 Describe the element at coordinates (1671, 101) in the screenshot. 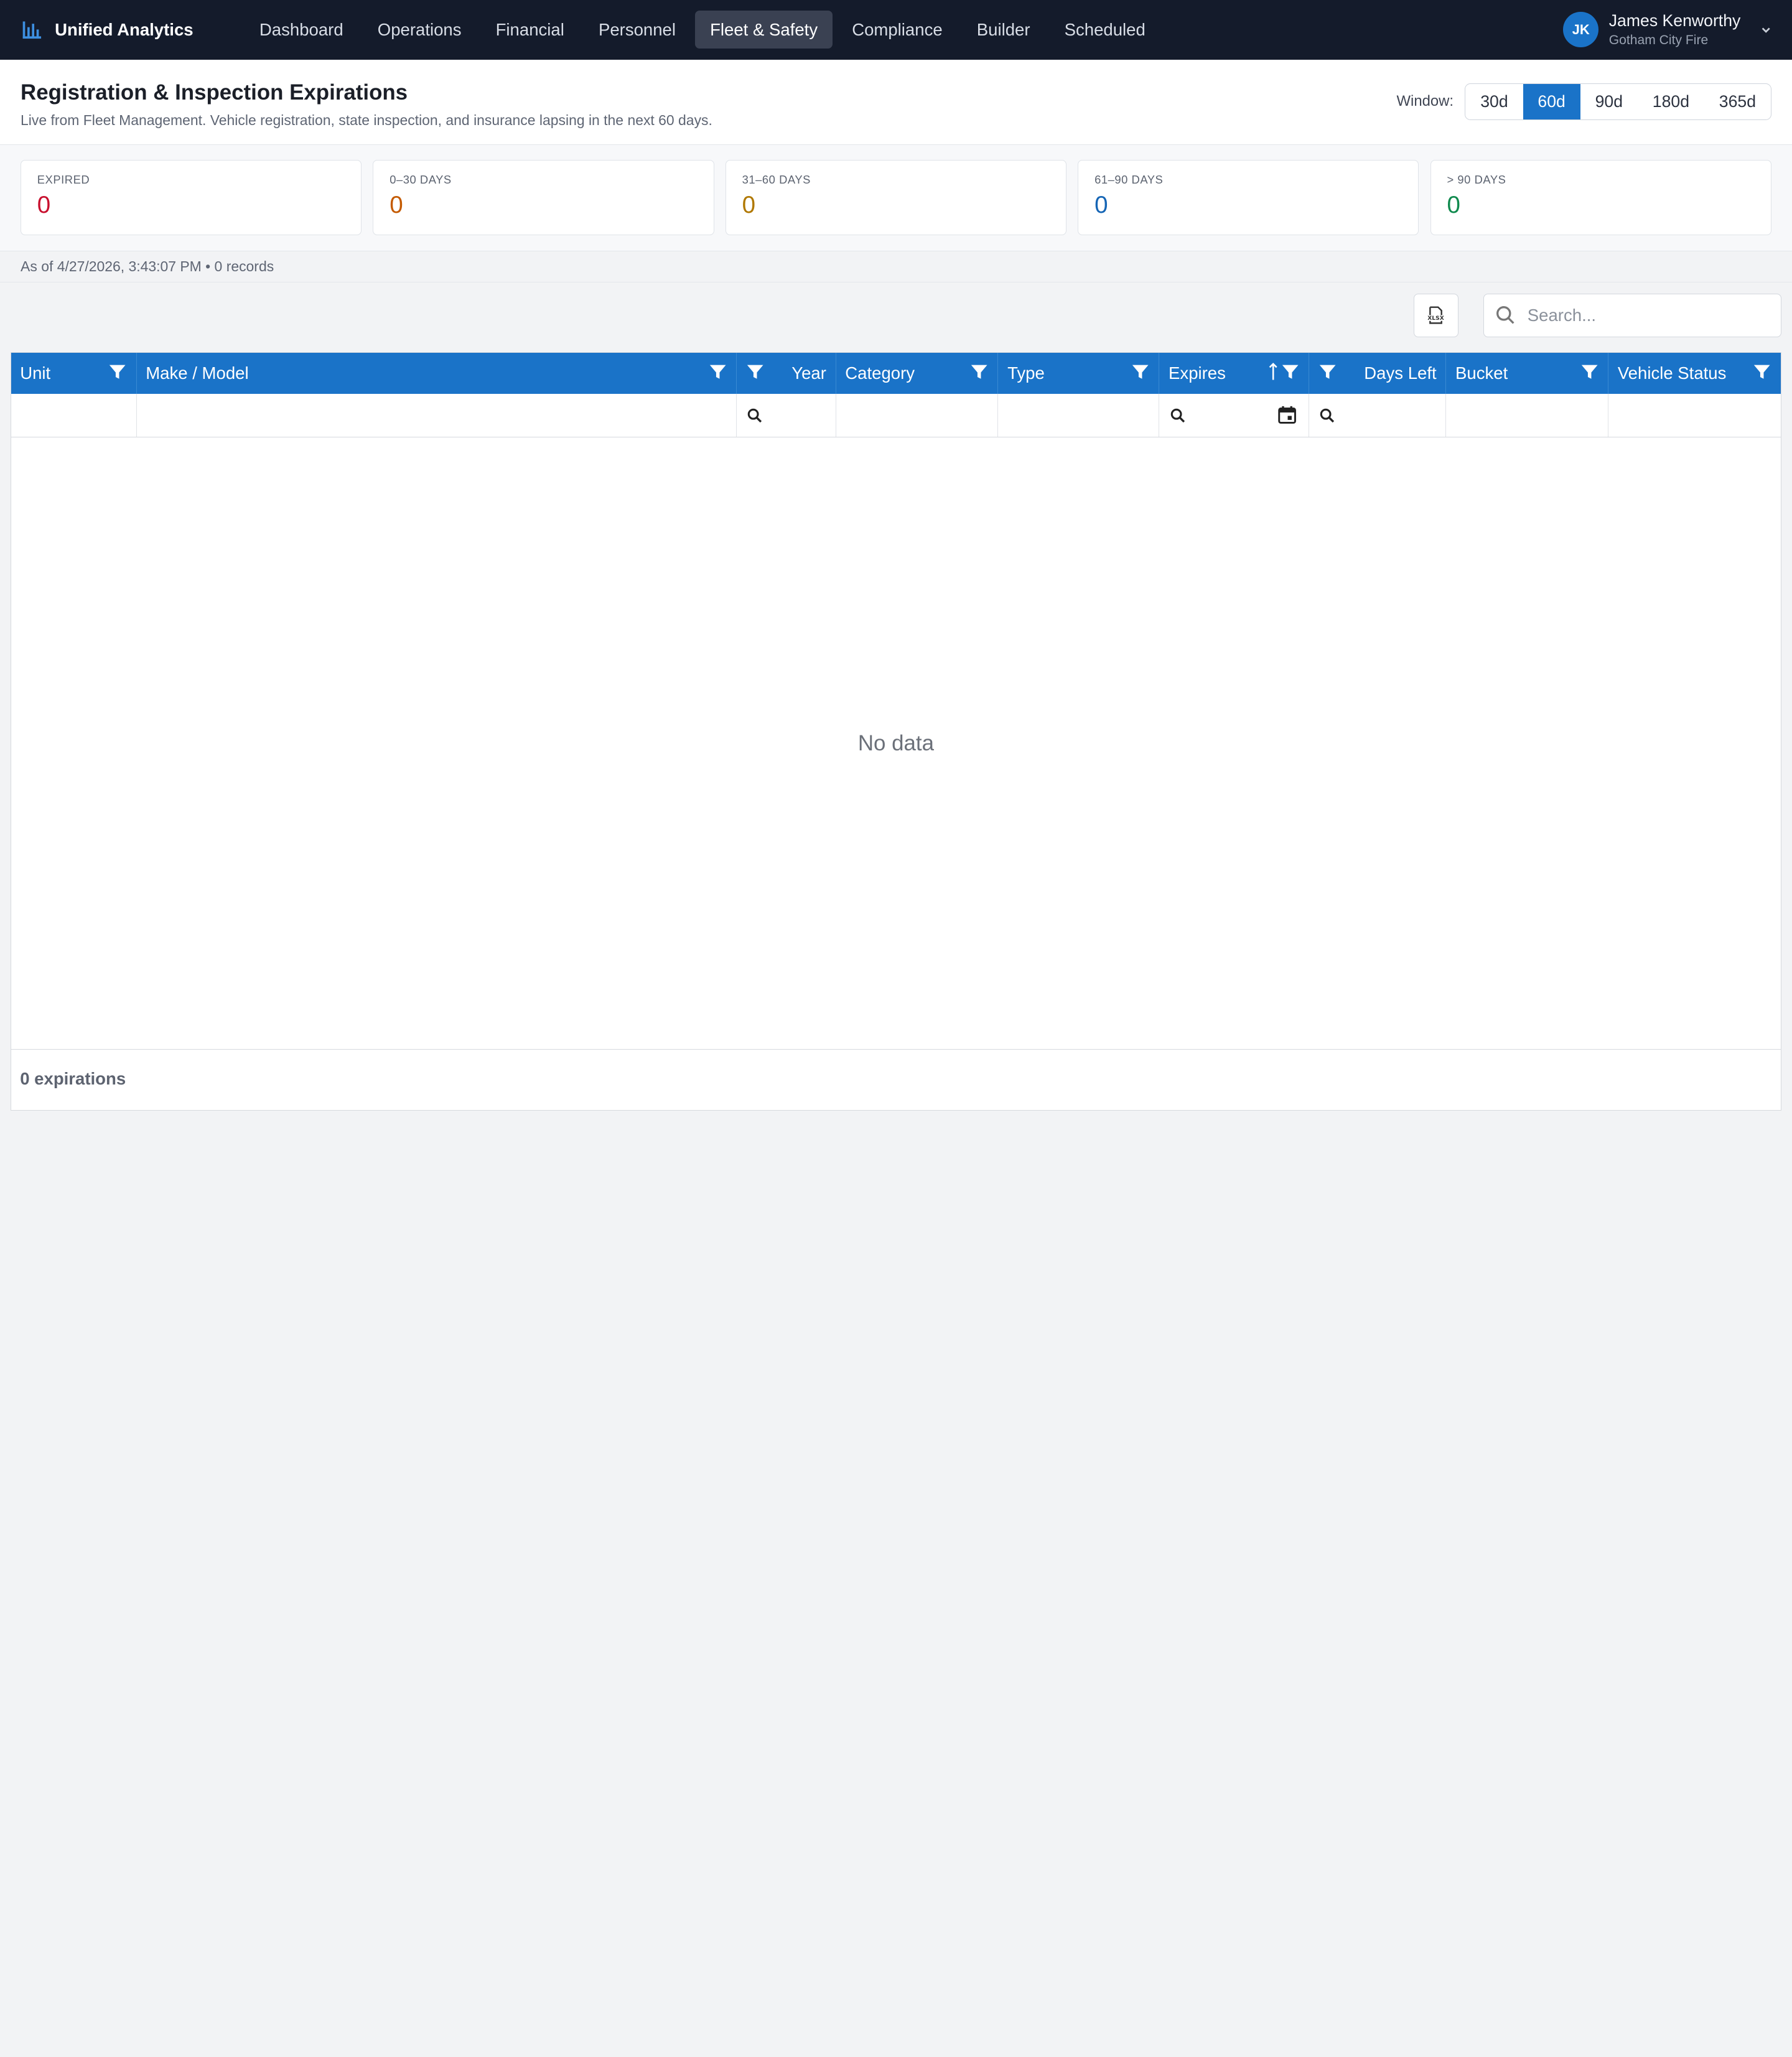

I see `window-option-180d: 180d` at that location.